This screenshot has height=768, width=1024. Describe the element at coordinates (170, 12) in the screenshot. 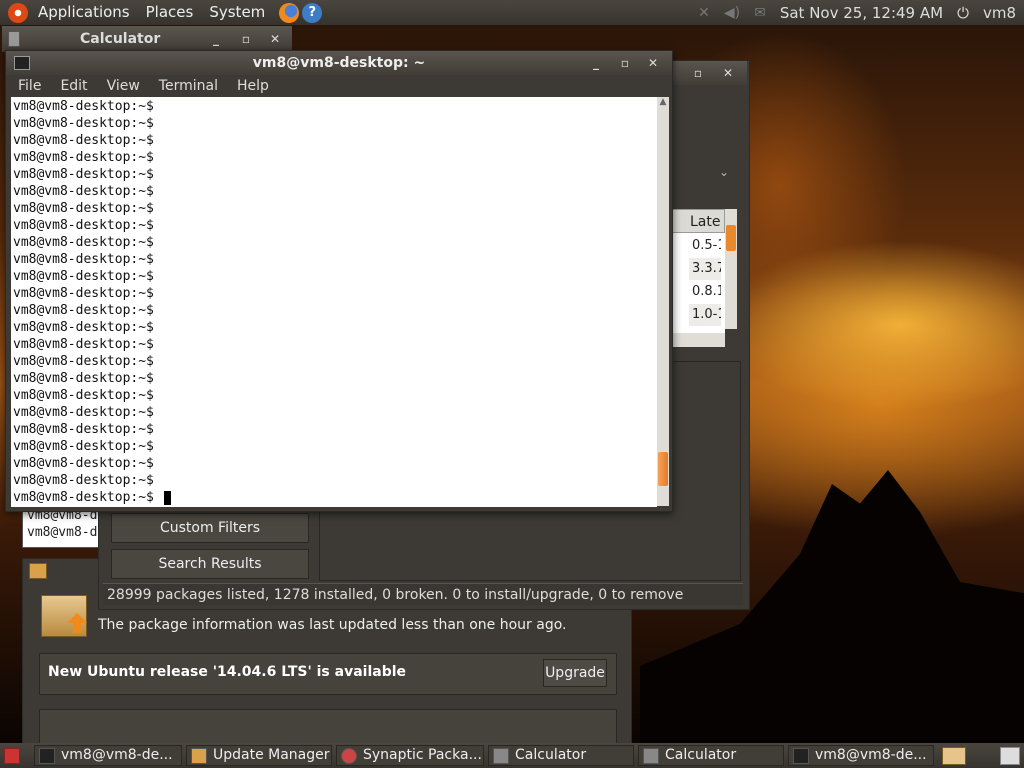

I see `menu-places: Places` at that location.